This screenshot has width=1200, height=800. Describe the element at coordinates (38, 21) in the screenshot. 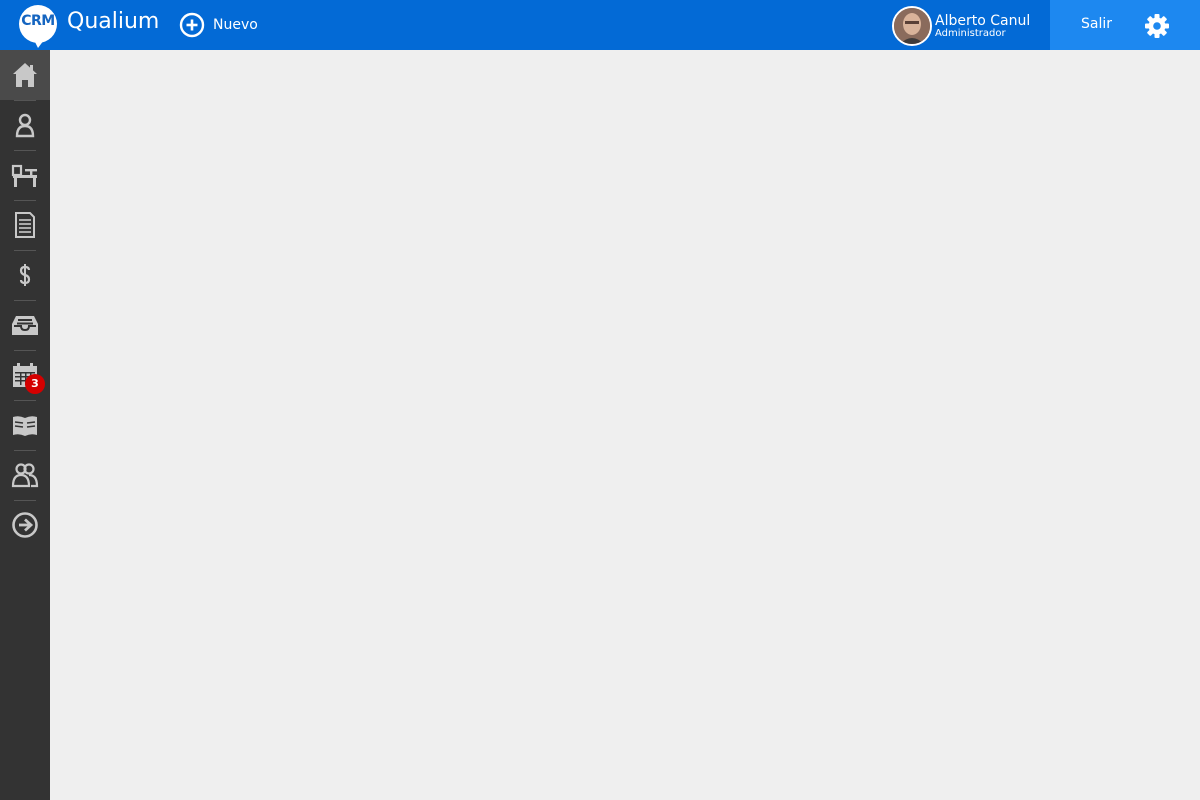

I see `logo-text: CRM` at that location.